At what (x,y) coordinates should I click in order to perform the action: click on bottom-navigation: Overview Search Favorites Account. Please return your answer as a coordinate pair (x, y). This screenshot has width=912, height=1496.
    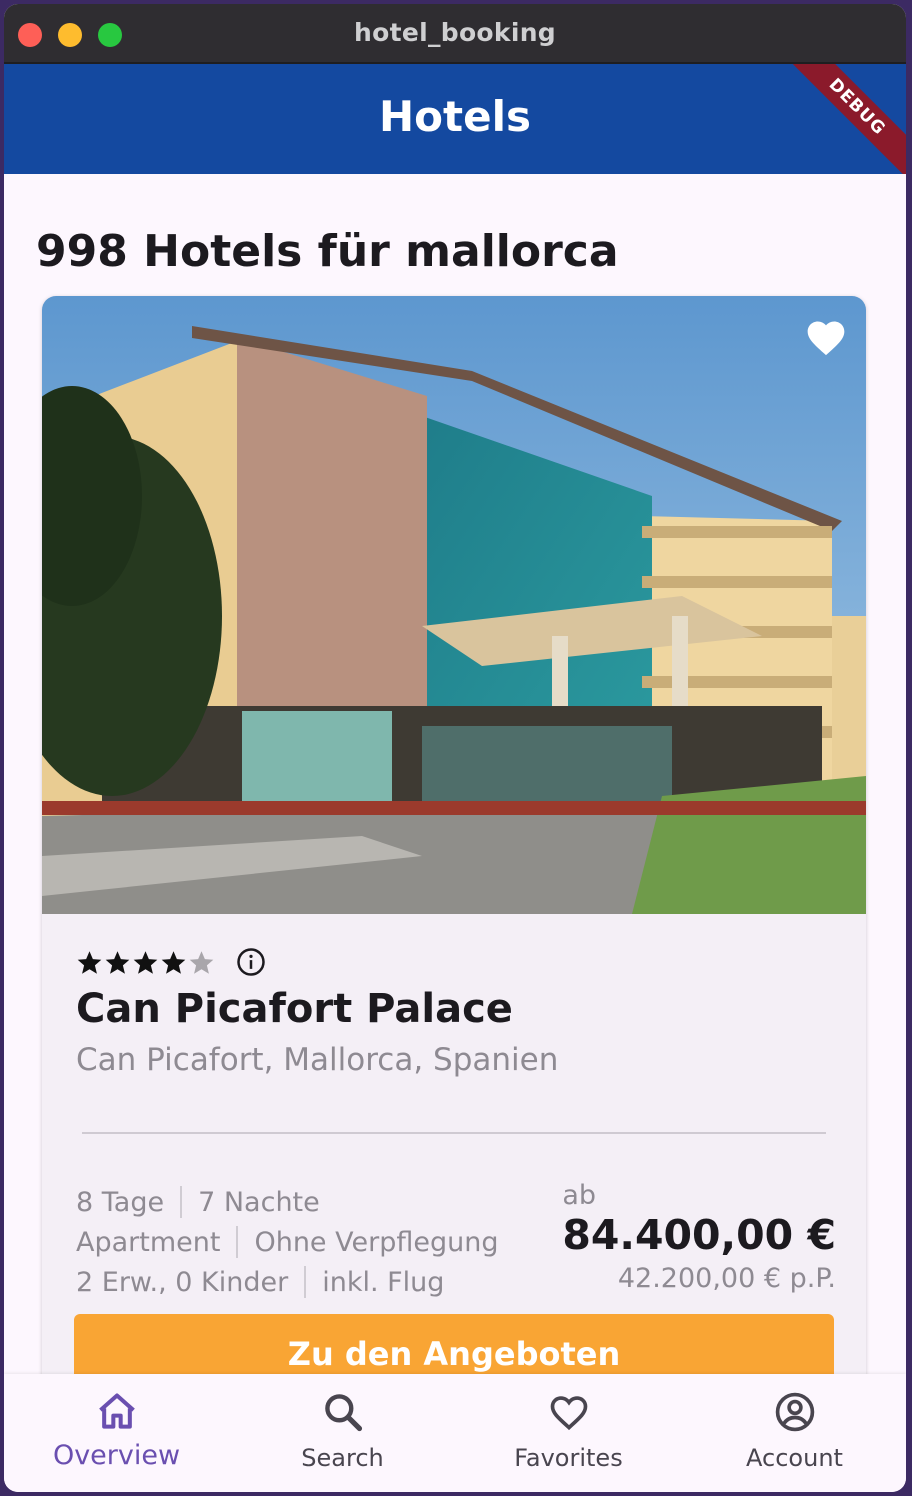
    Looking at the image, I should click on (455, 1433).